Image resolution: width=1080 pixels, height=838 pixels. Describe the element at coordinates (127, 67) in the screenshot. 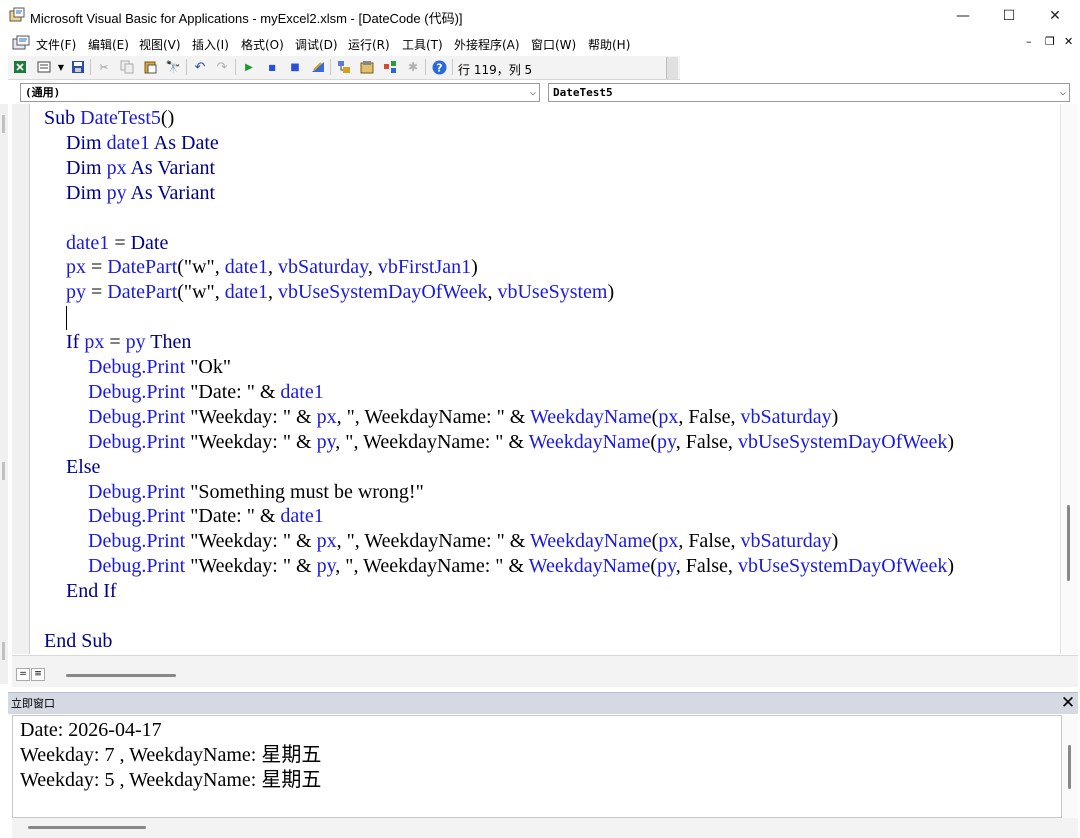

I see `copy-icon` at that location.